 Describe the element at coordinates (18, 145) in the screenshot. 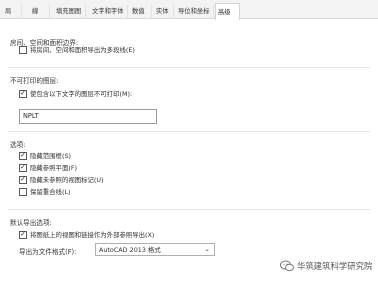

I see `options-section-title: 选项:` at that location.